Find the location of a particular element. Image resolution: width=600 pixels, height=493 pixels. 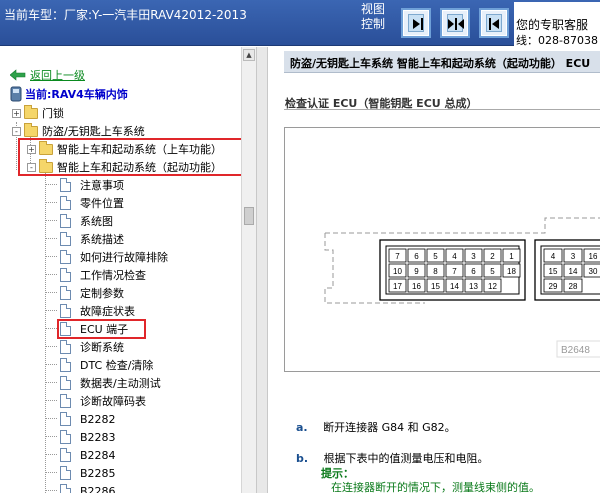

tree-item-label: 诊断故障码表 is located at coordinates (113, 401).